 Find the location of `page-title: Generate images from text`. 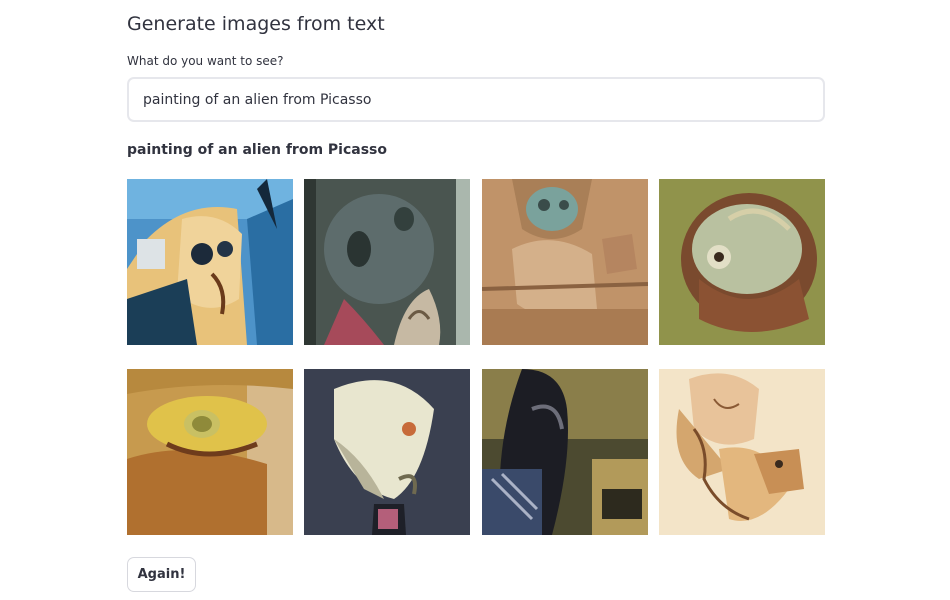

page-title: Generate images from text is located at coordinates (256, 24).